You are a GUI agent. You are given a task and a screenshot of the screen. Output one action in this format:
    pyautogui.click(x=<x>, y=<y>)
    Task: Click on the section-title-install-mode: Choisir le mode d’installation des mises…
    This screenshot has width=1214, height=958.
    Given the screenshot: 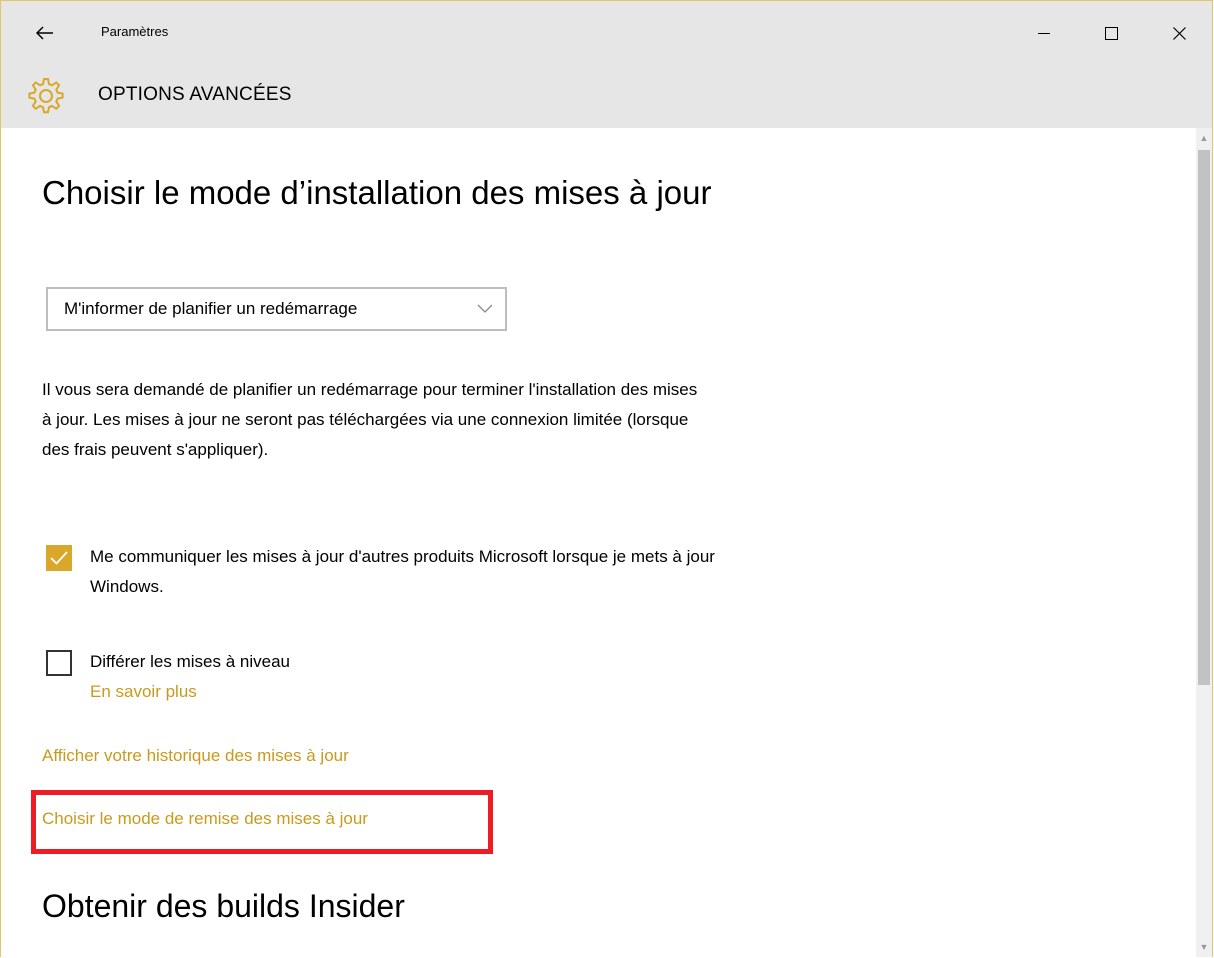 What is the action you would take?
    pyautogui.click(x=377, y=192)
    